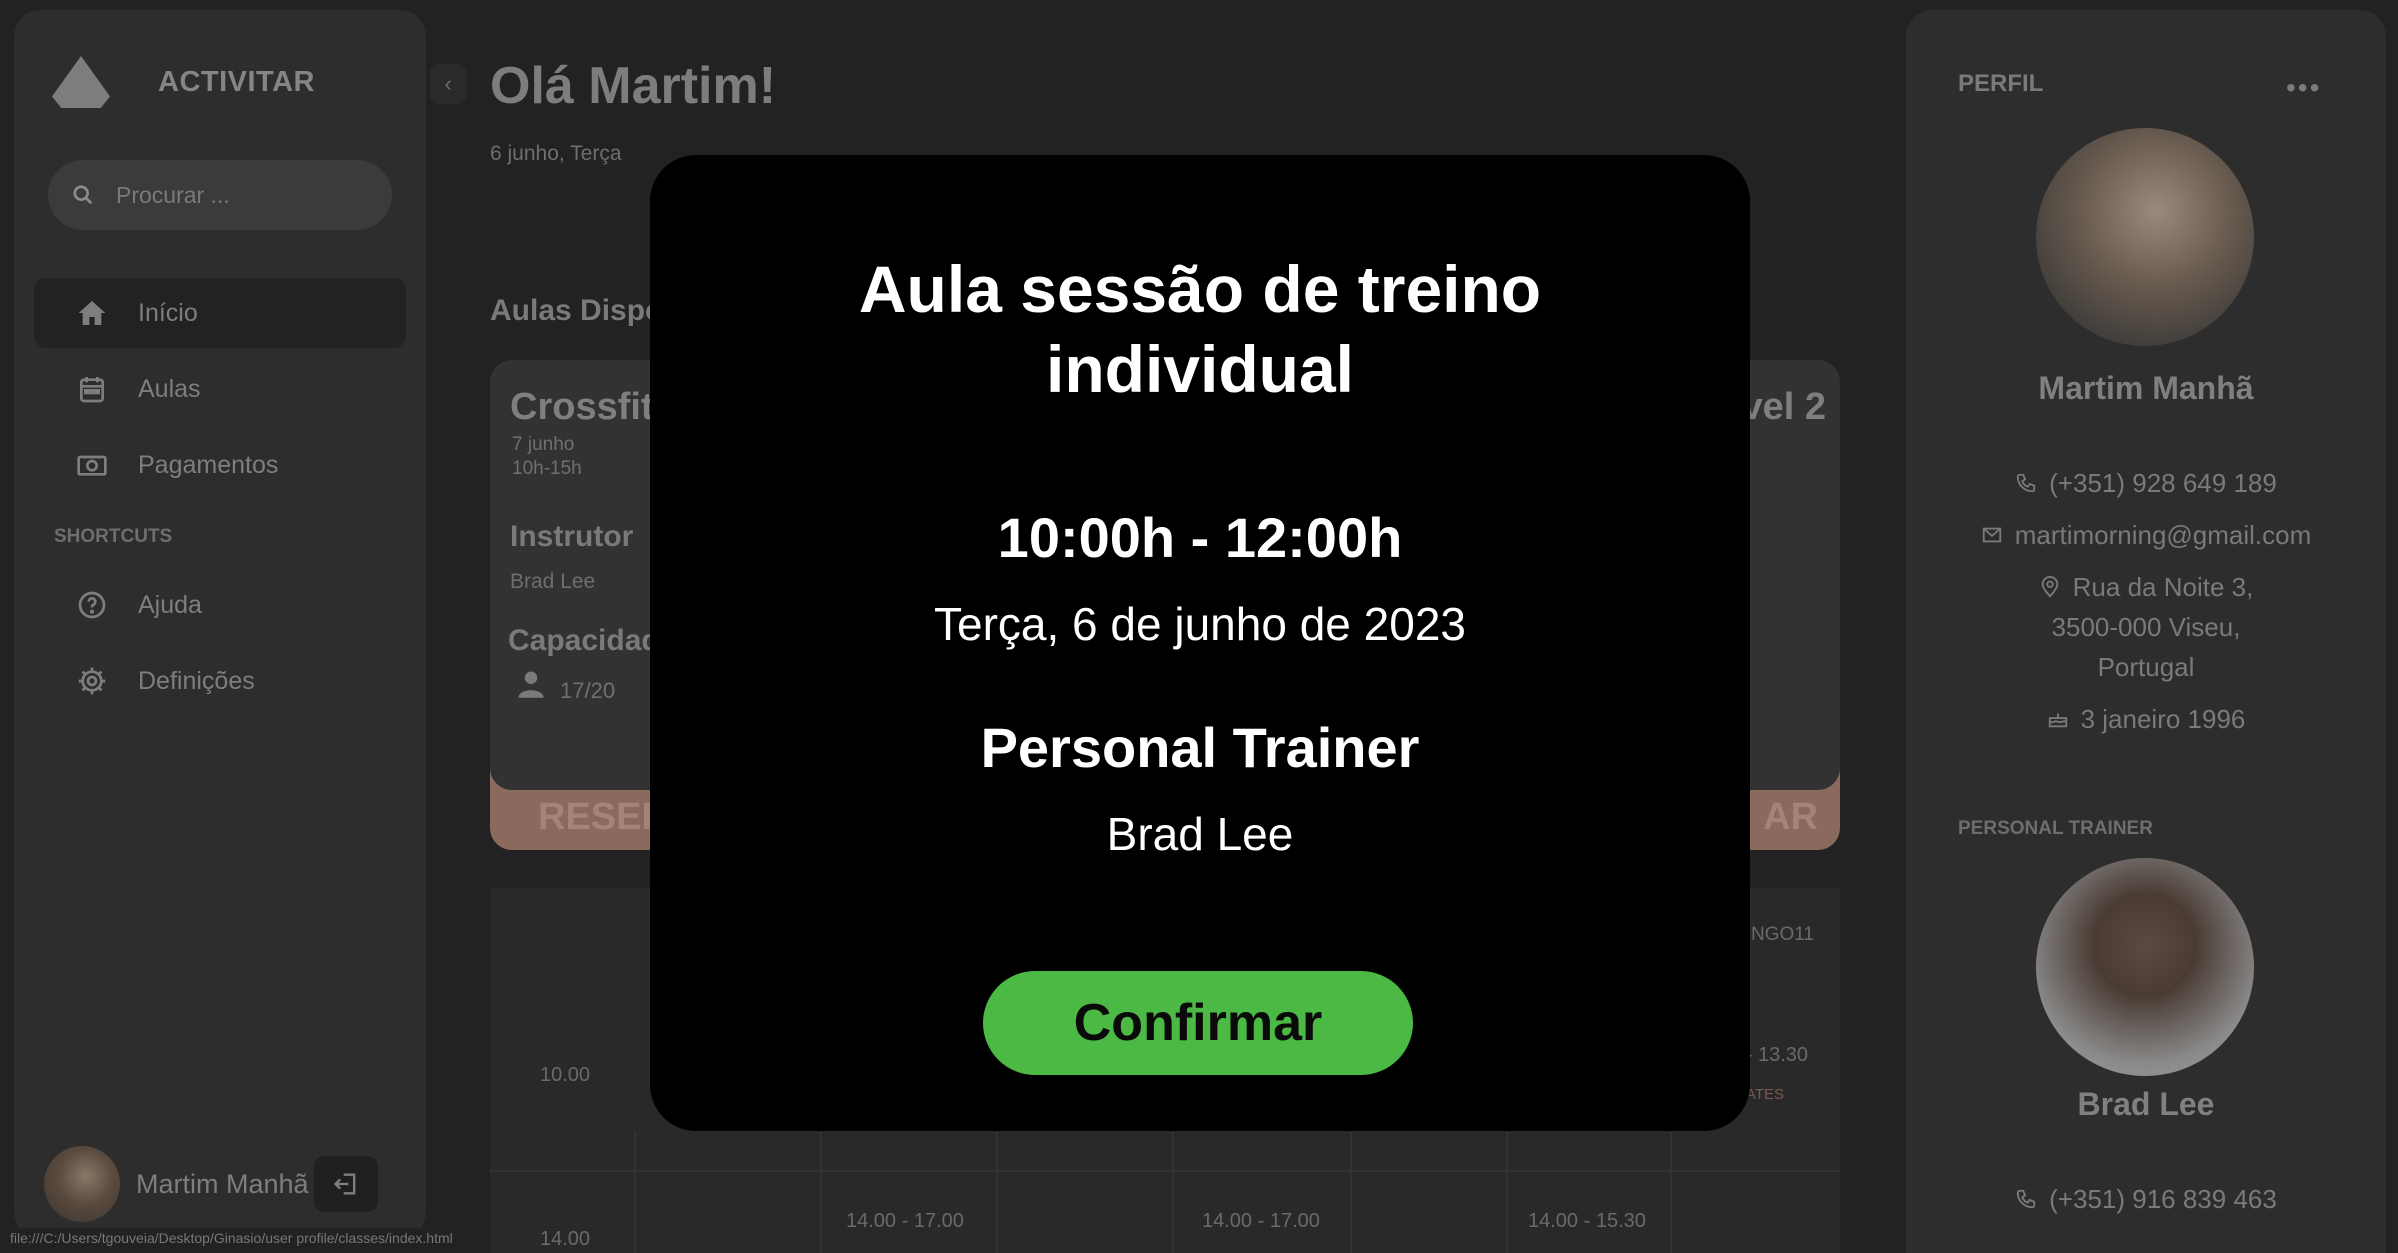 The image size is (2398, 1253). What do you see at coordinates (1200, 289) in the screenshot?
I see `modal-title-line1: Aula sessão de treino` at bounding box center [1200, 289].